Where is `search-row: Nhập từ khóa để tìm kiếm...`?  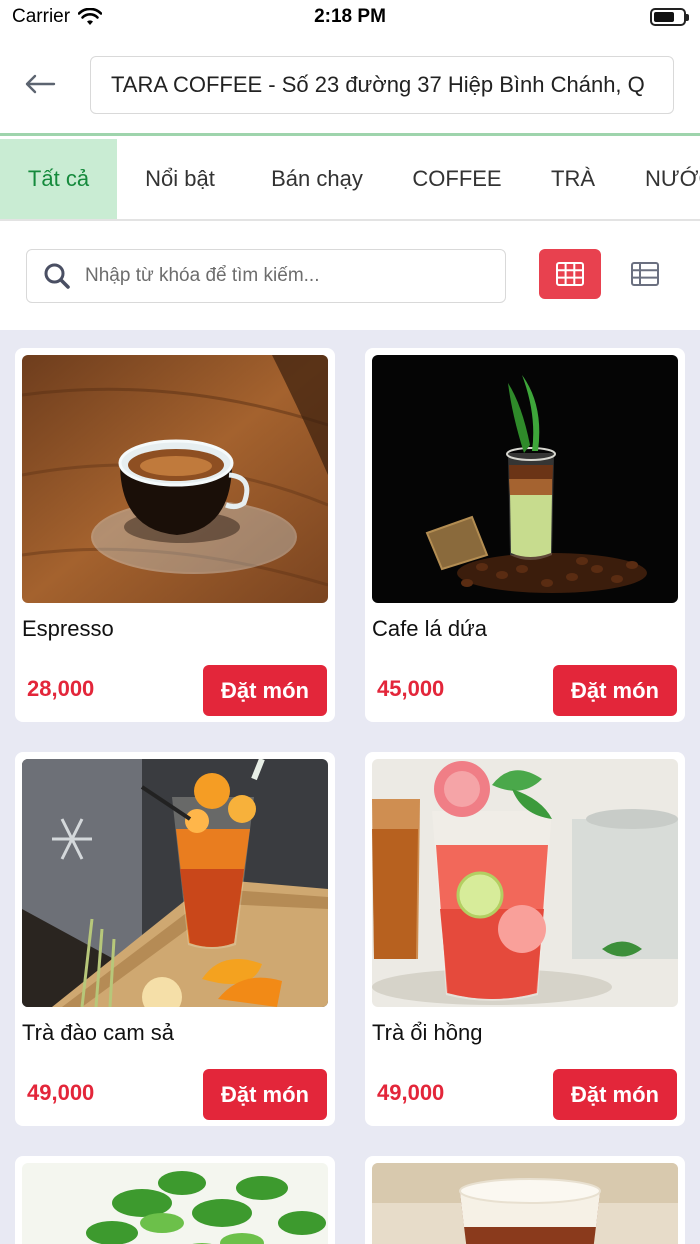
search-row: Nhập từ khóa để tìm kiếm... is located at coordinates (350, 276).